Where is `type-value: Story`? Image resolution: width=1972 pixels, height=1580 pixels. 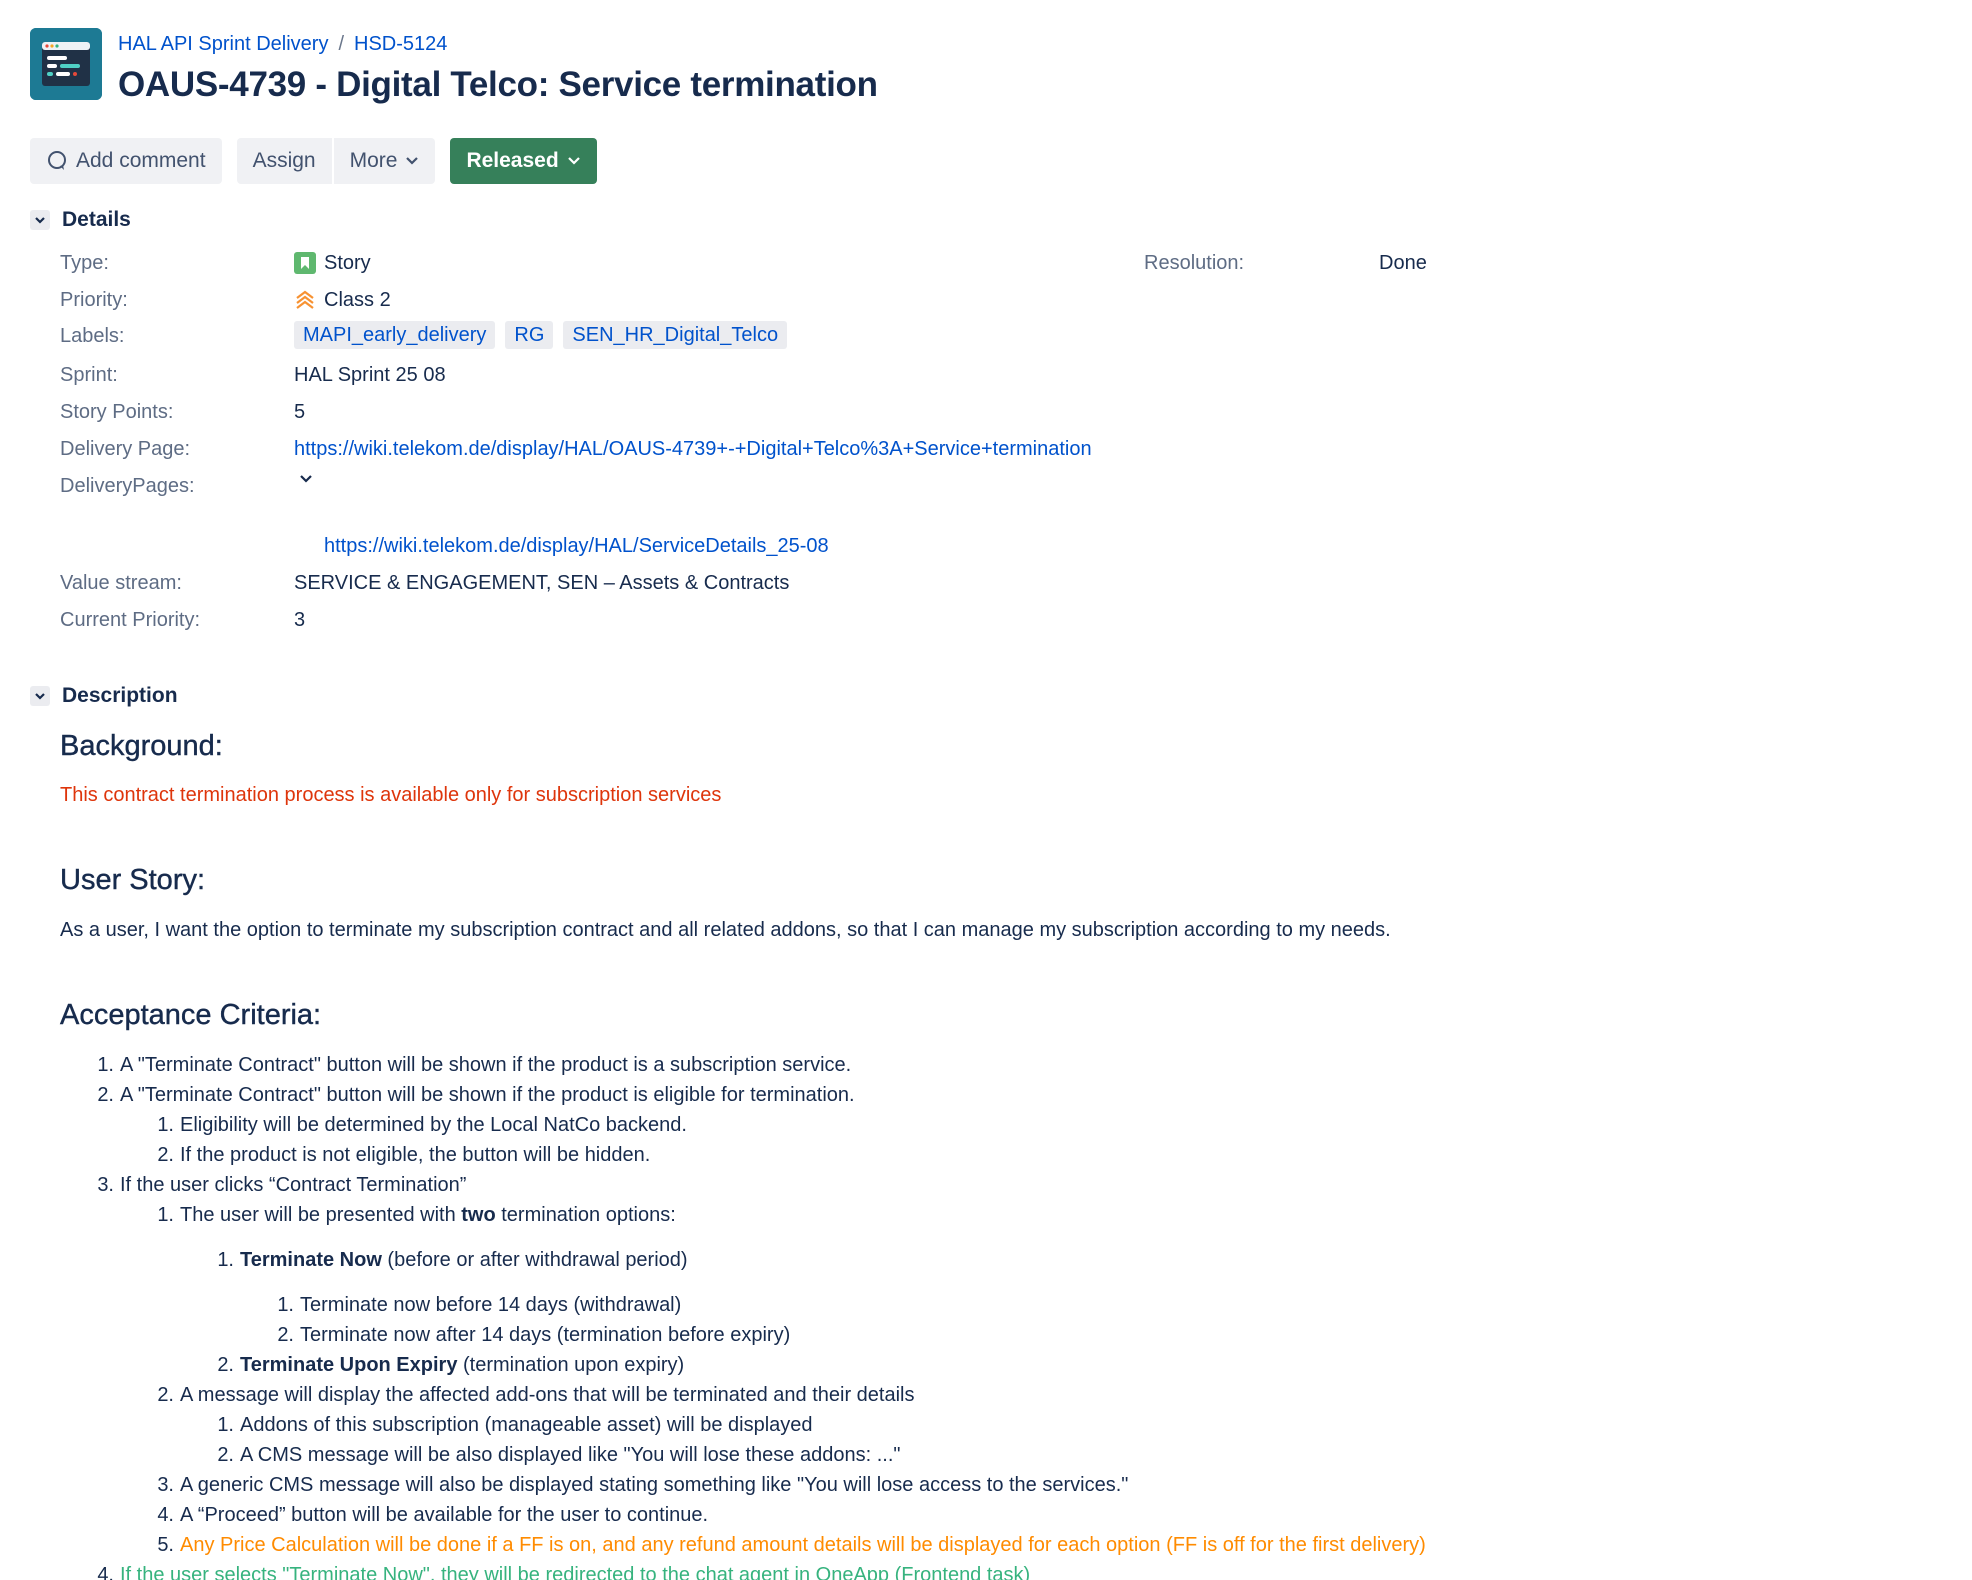 type-value: Story is located at coordinates (332, 263).